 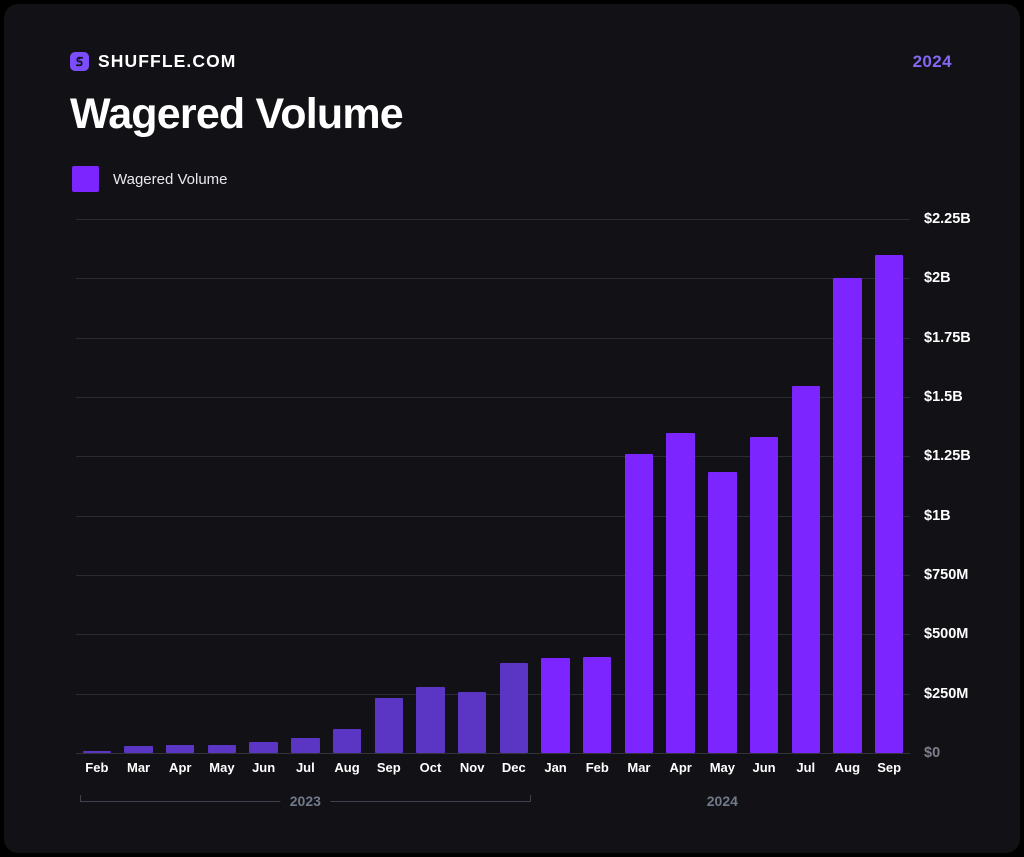 I want to click on y-axis-tick-label: $2B, so click(x=937, y=278).